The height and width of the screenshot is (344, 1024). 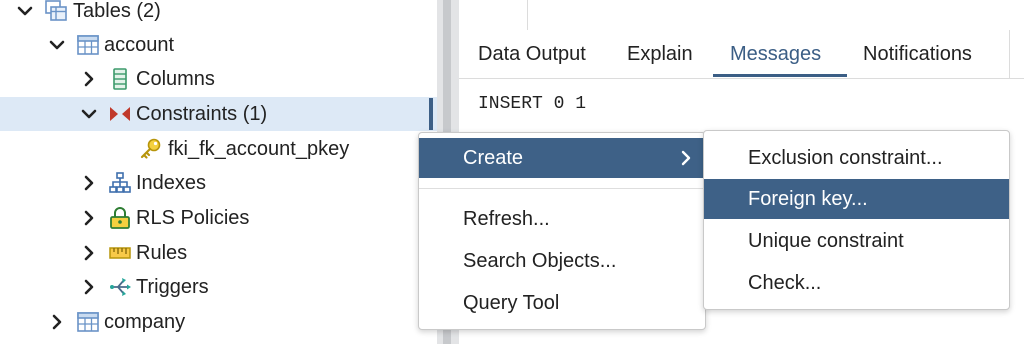 What do you see at coordinates (218, 79) in the screenshot?
I see `tree-item-columns: Columns` at bounding box center [218, 79].